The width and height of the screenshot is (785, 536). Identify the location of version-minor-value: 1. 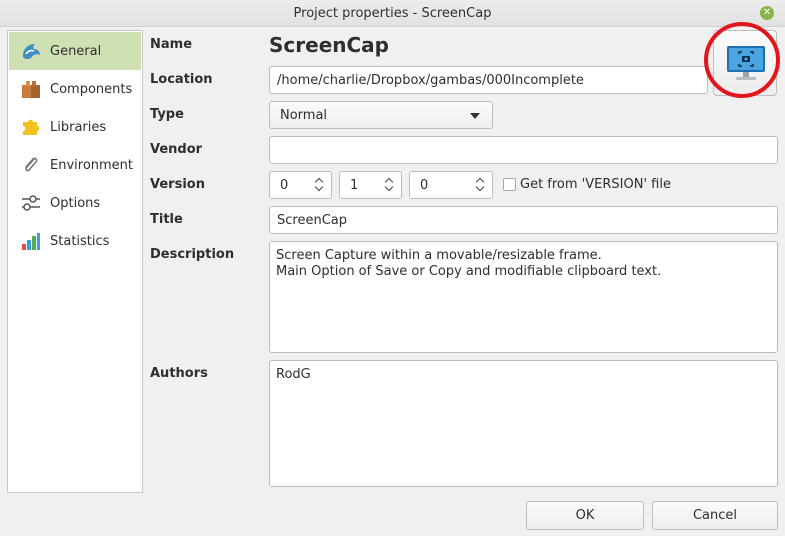
(354, 185).